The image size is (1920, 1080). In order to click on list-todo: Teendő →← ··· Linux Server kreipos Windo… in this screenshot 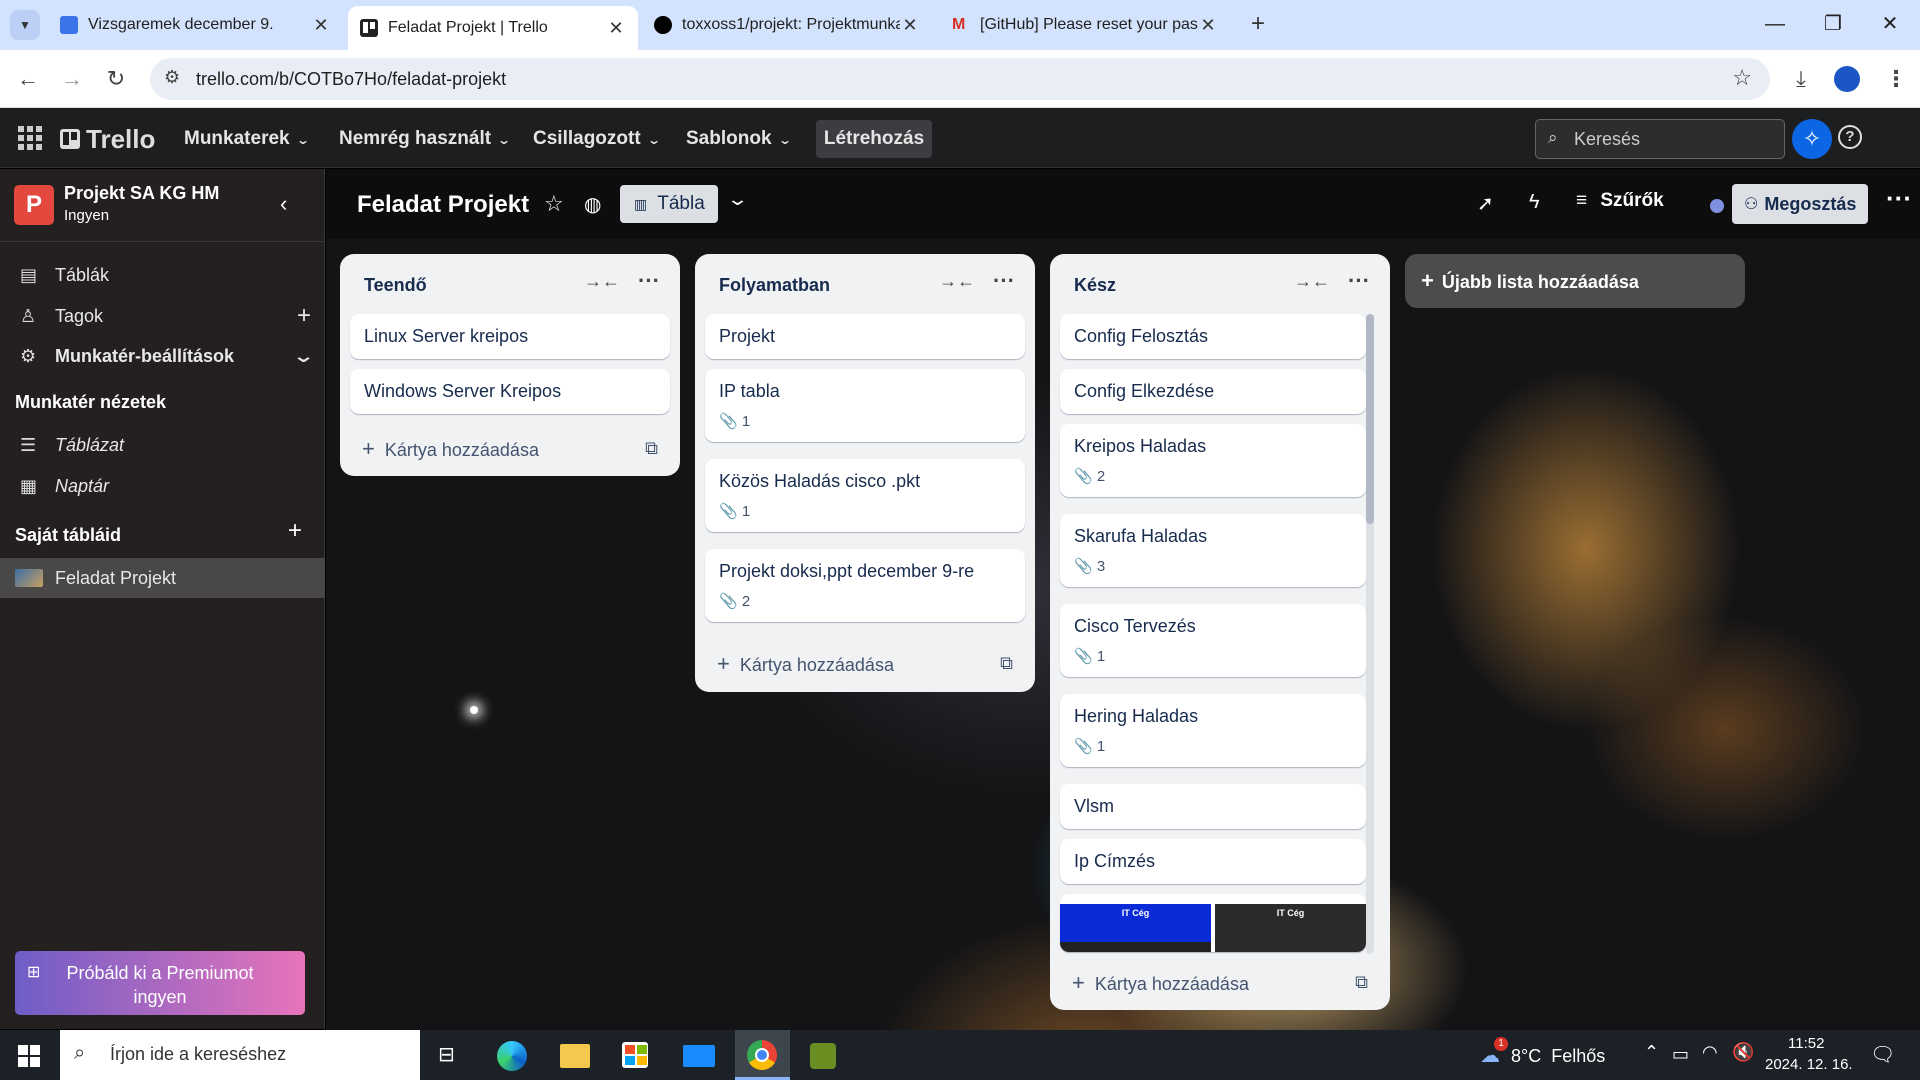, I will do `click(510, 365)`.